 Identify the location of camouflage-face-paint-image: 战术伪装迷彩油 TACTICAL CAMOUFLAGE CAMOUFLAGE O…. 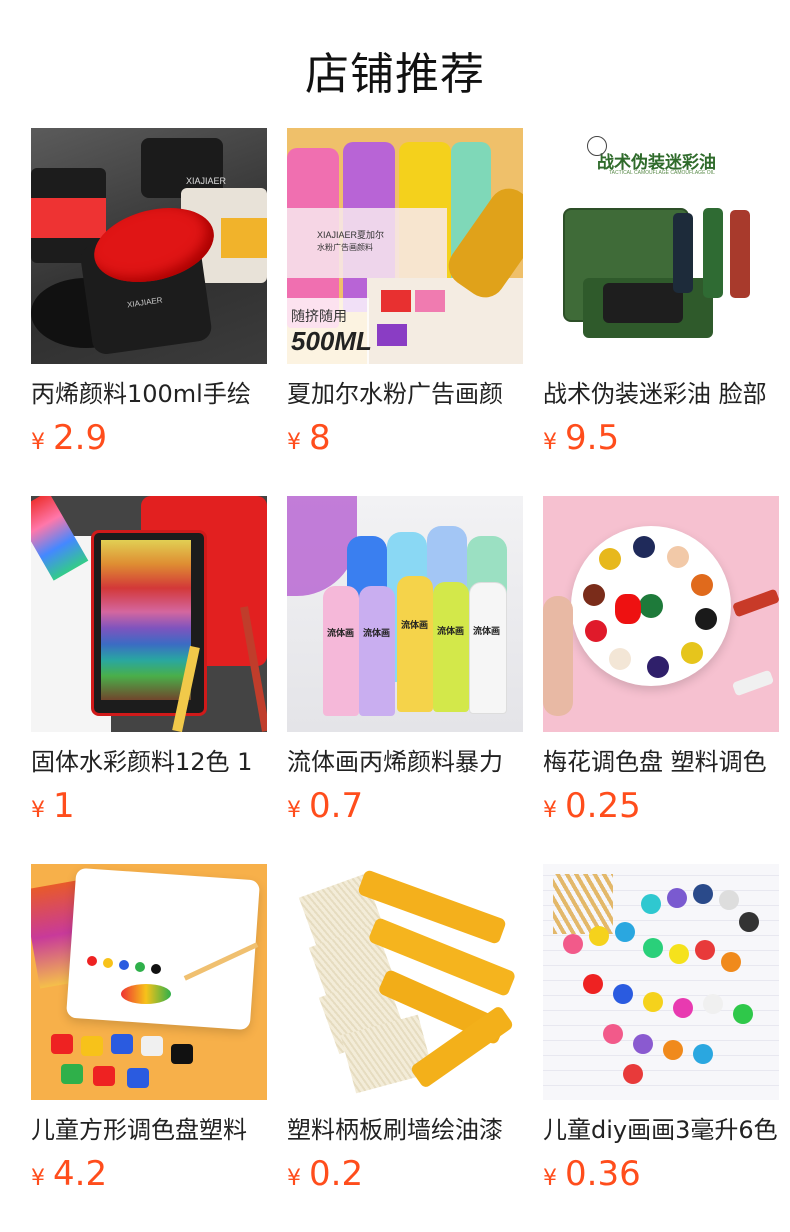
(661, 246).